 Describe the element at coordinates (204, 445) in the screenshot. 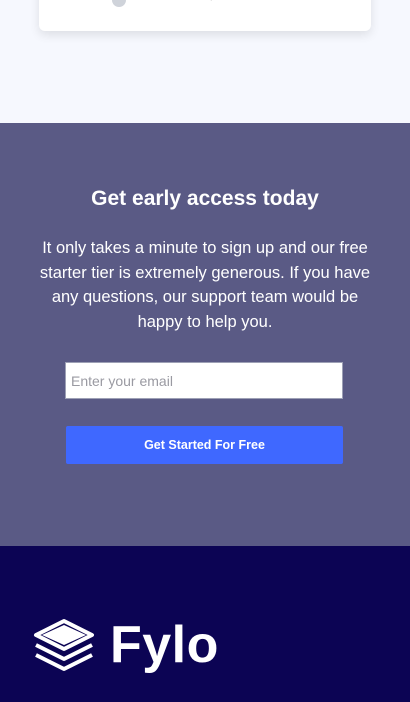

I see `get-started-button: Get Started For Free` at that location.